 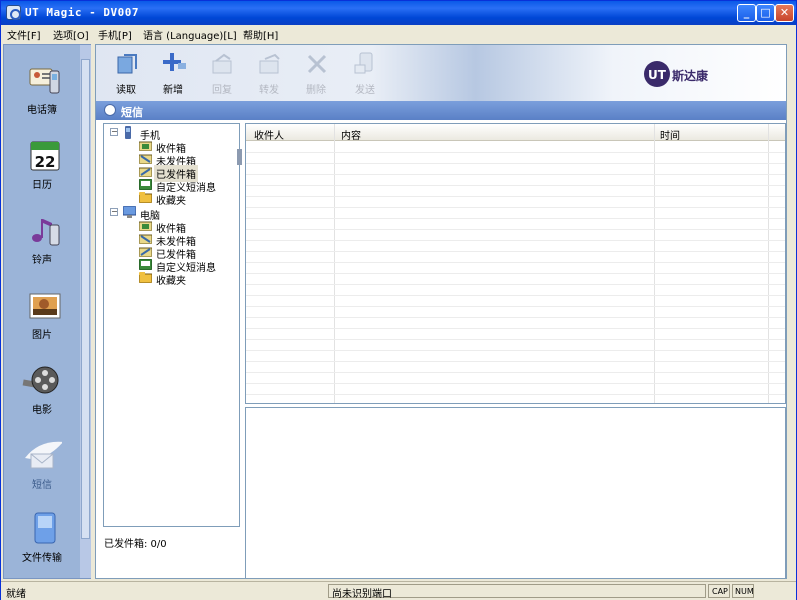 I want to click on forward-icon, so click(x=269, y=63).